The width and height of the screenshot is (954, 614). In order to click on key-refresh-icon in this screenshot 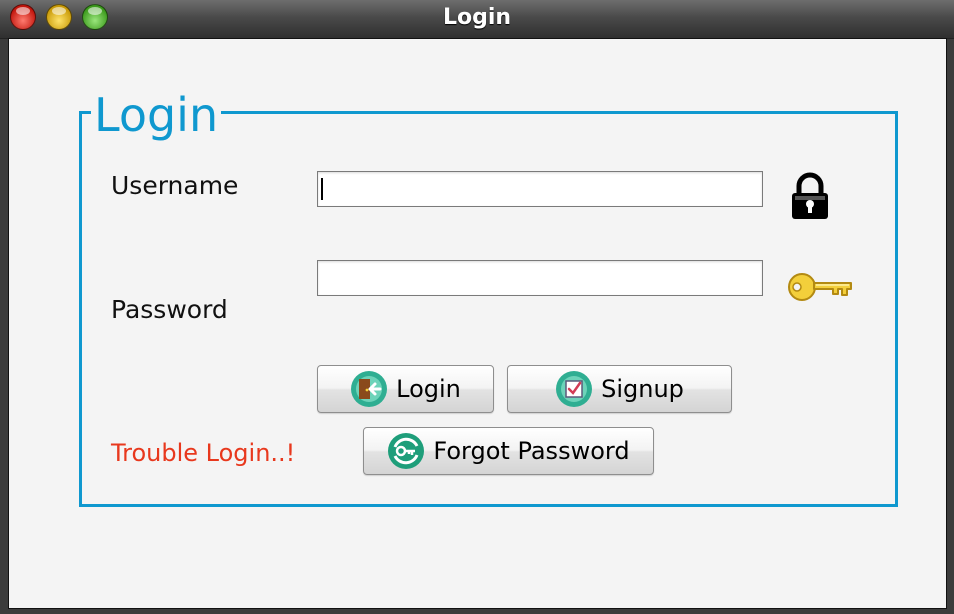, I will do `click(406, 451)`.